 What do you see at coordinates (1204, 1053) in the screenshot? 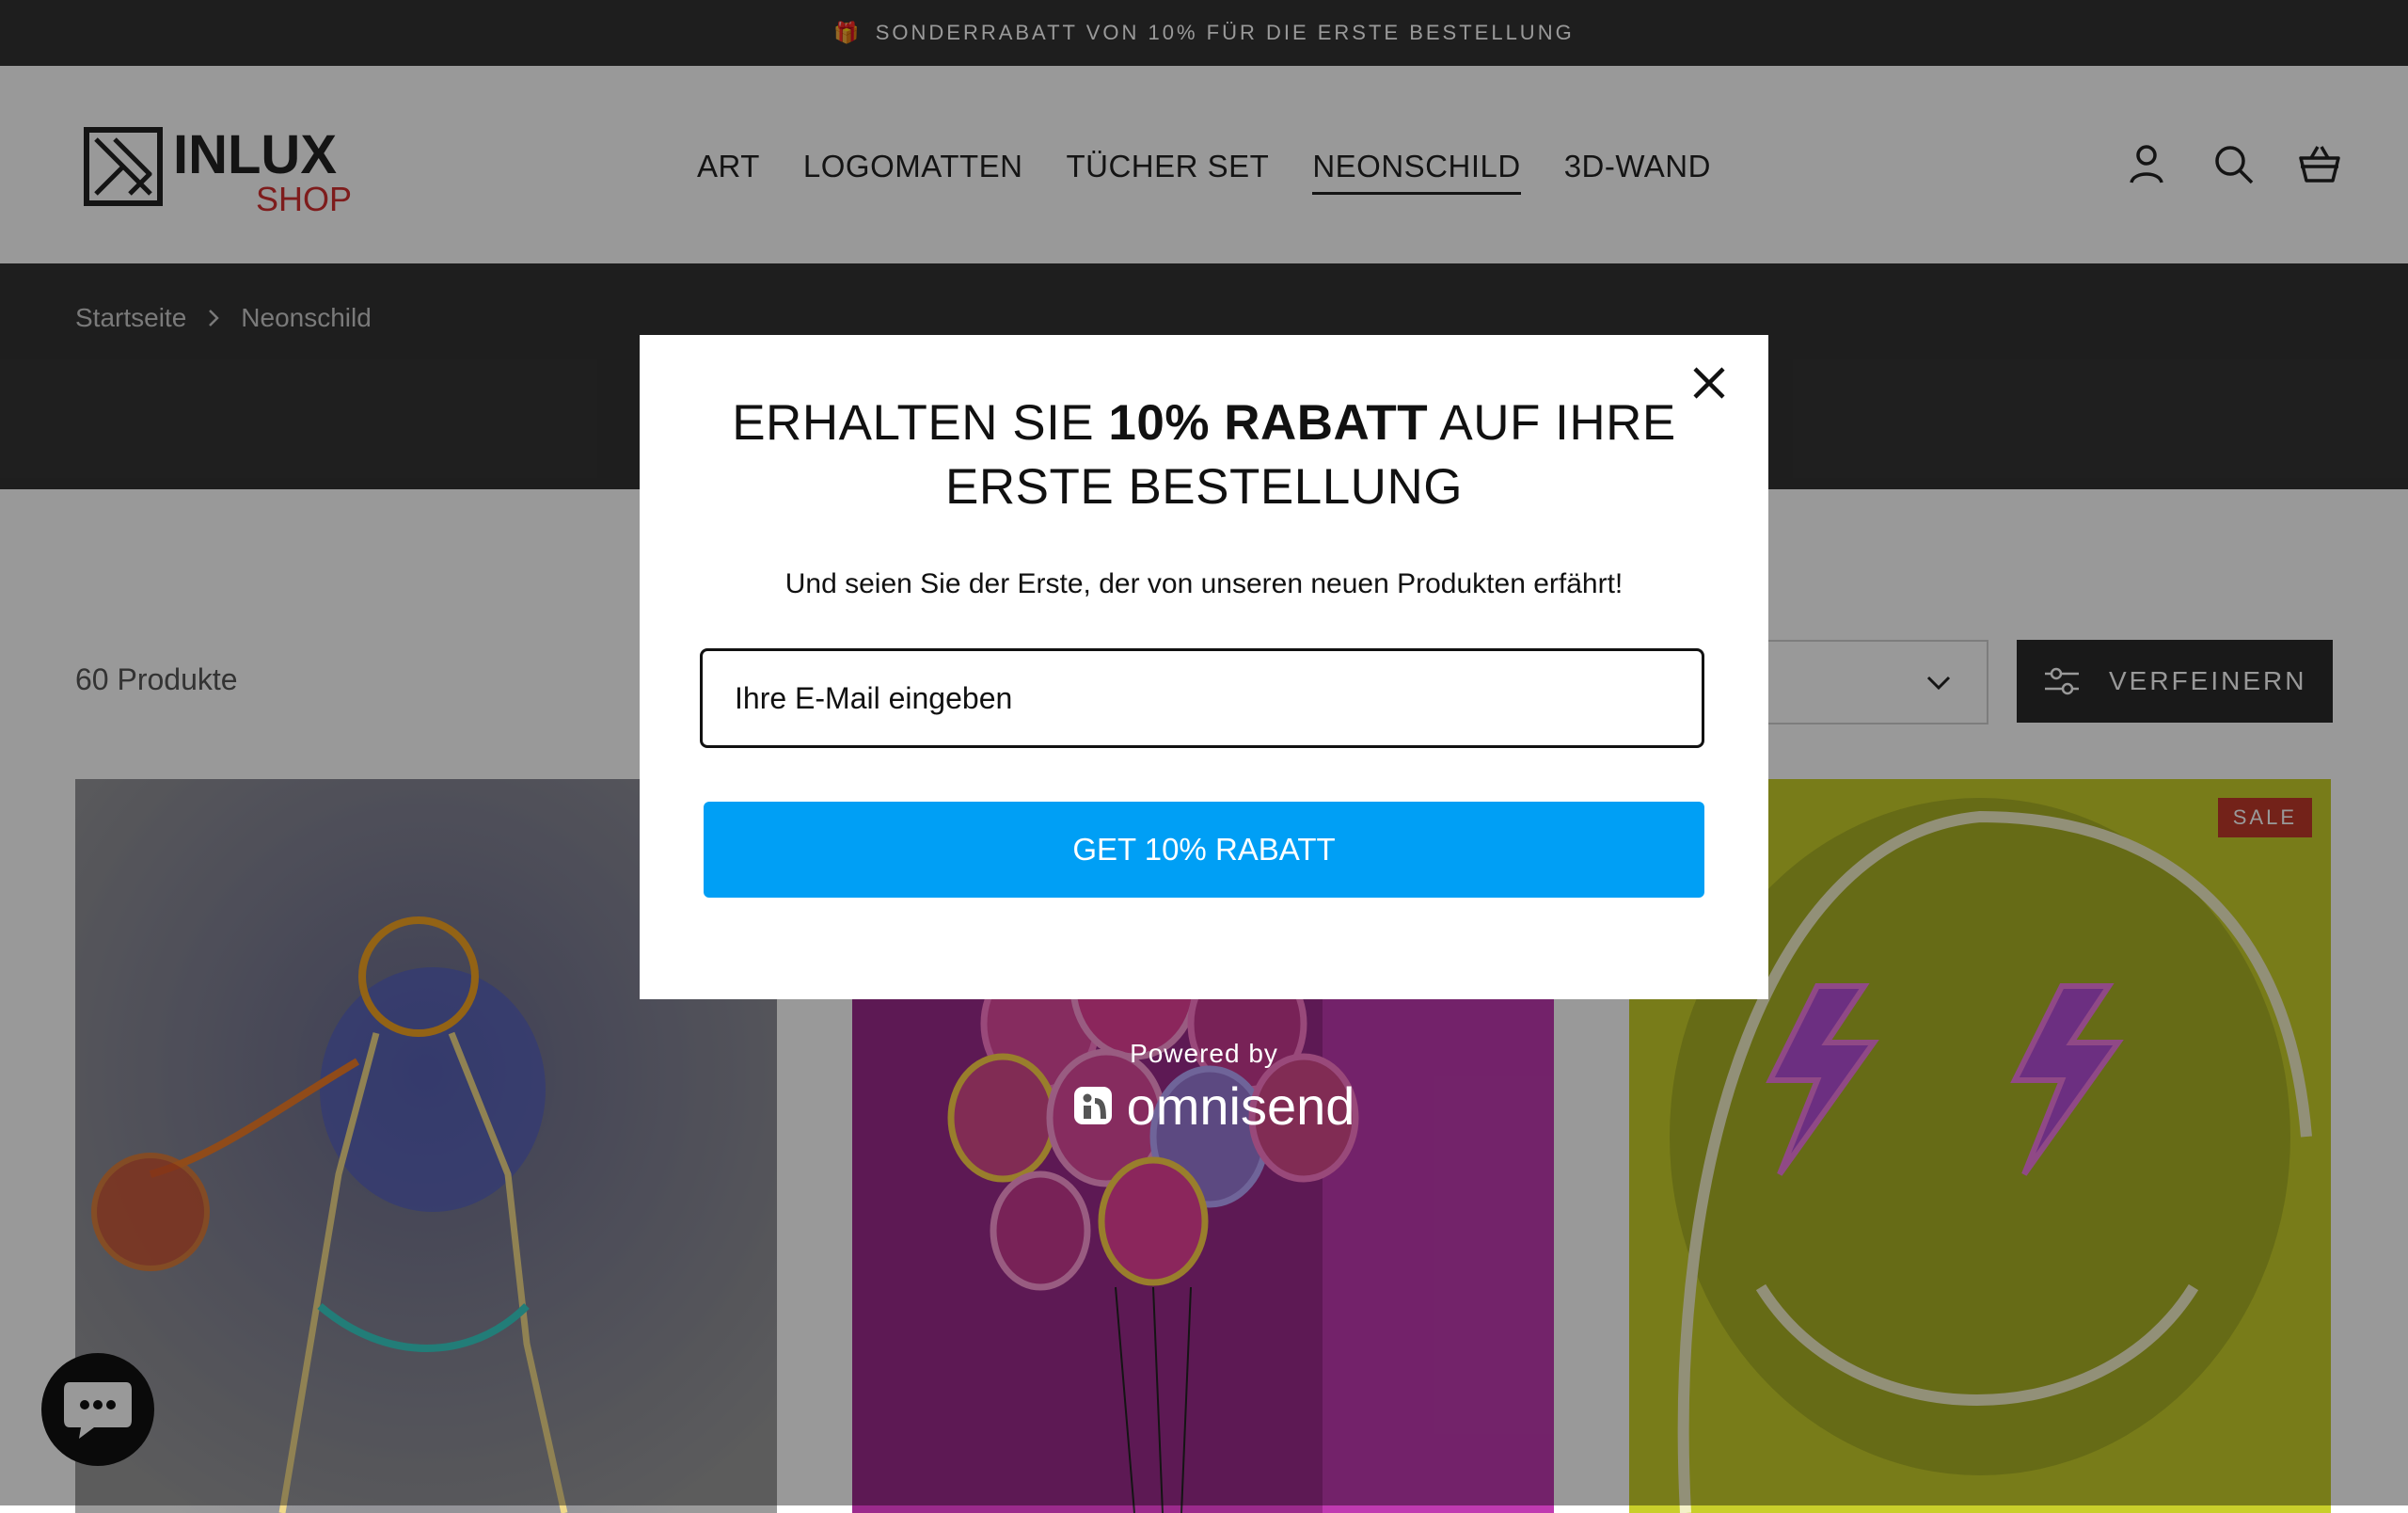
I see `powered-by: Powered by` at bounding box center [1204, 1053].